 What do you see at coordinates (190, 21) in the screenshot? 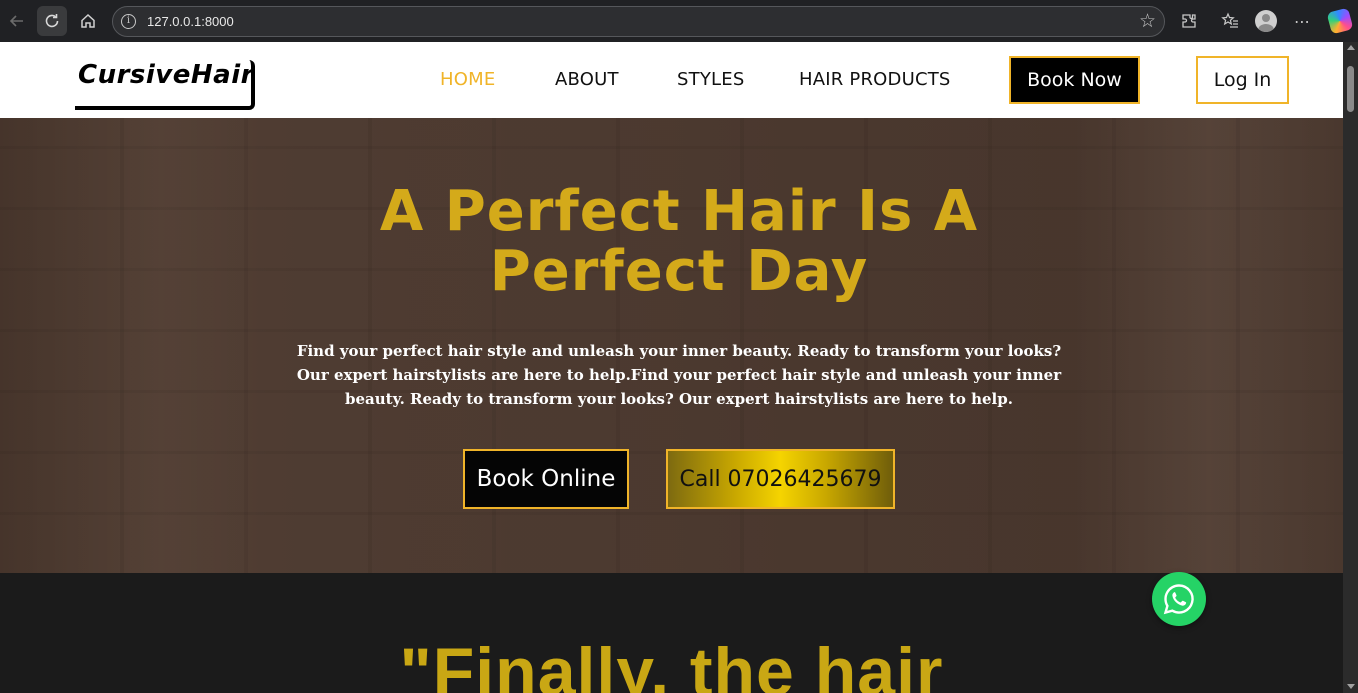
I see `address-url: 127.0.0.1:8000` at bounding box center [190, 21].